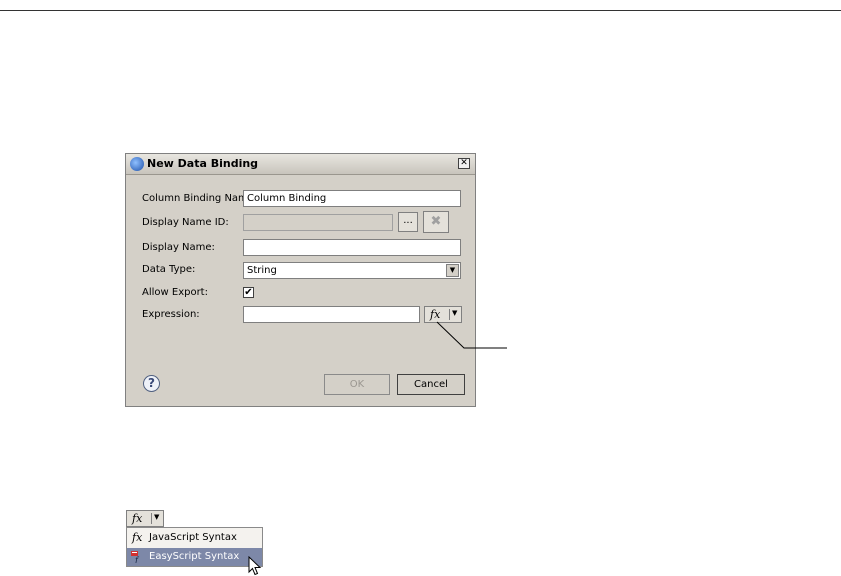 This screenshot has width=841, height=576. I want to click on dialog-titlebar: New Data Binding ✕, so click(300, 164).